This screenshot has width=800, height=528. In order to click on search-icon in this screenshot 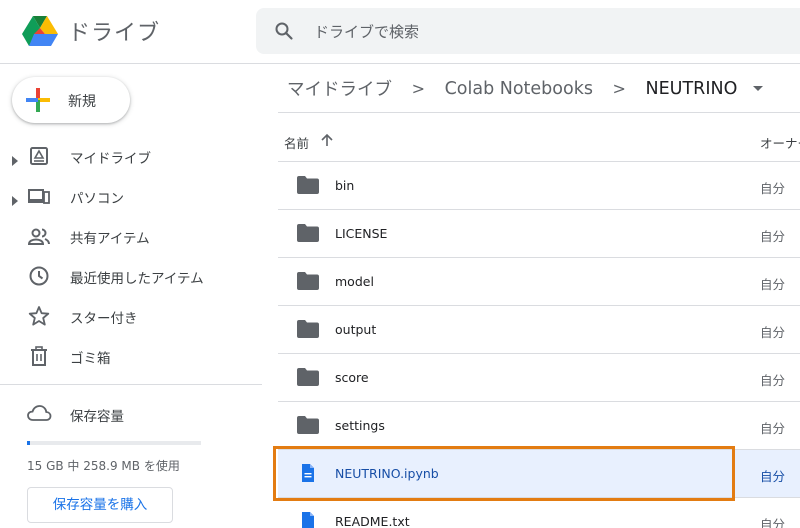, I will do `click(284, 31)`.